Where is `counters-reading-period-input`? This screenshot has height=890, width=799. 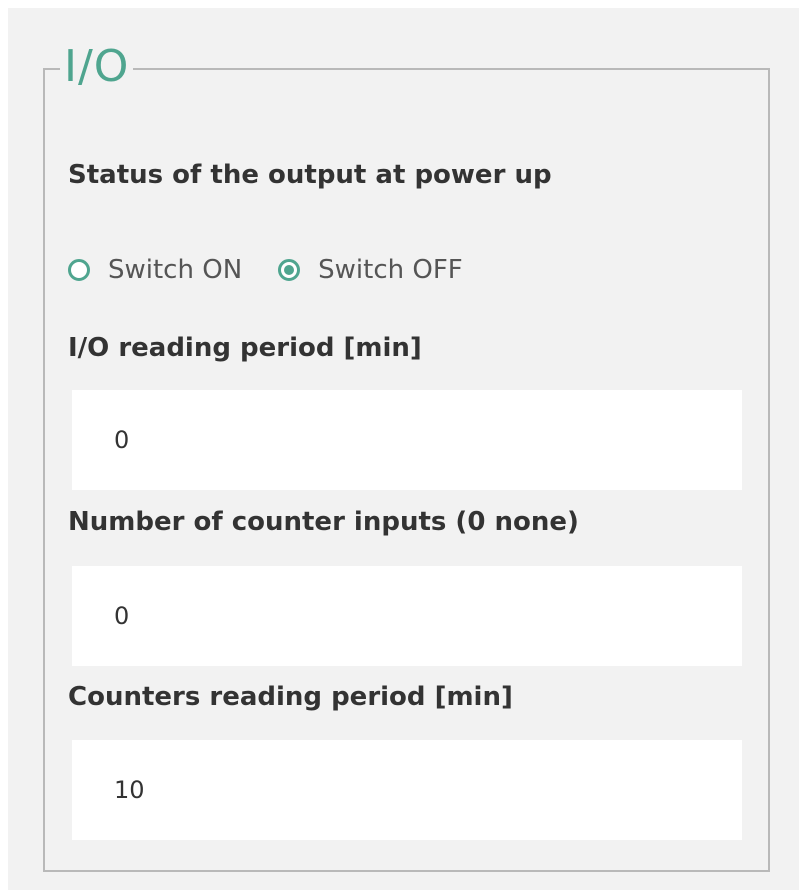 counters-reading-period-input is located at coordinates (407, 790).